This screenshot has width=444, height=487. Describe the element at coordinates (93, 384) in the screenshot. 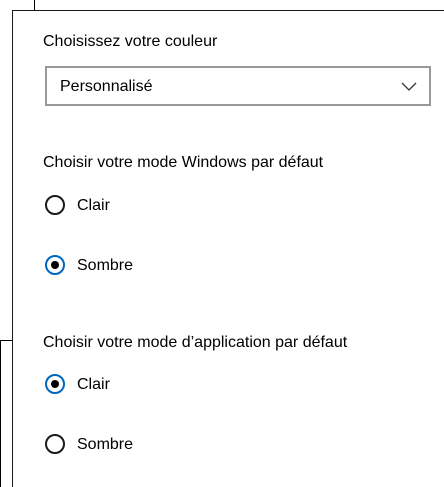

I see `app-mode-light-label: Clair` at that location.